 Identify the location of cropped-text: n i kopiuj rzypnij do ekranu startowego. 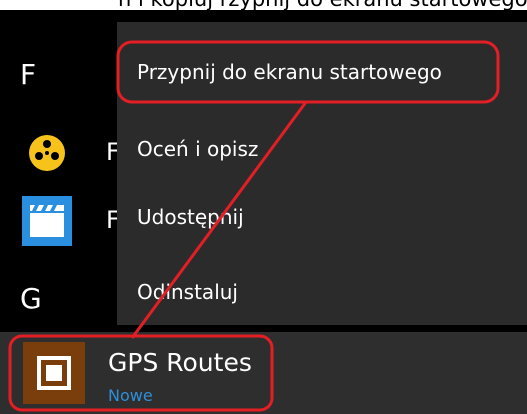
(322, 5).